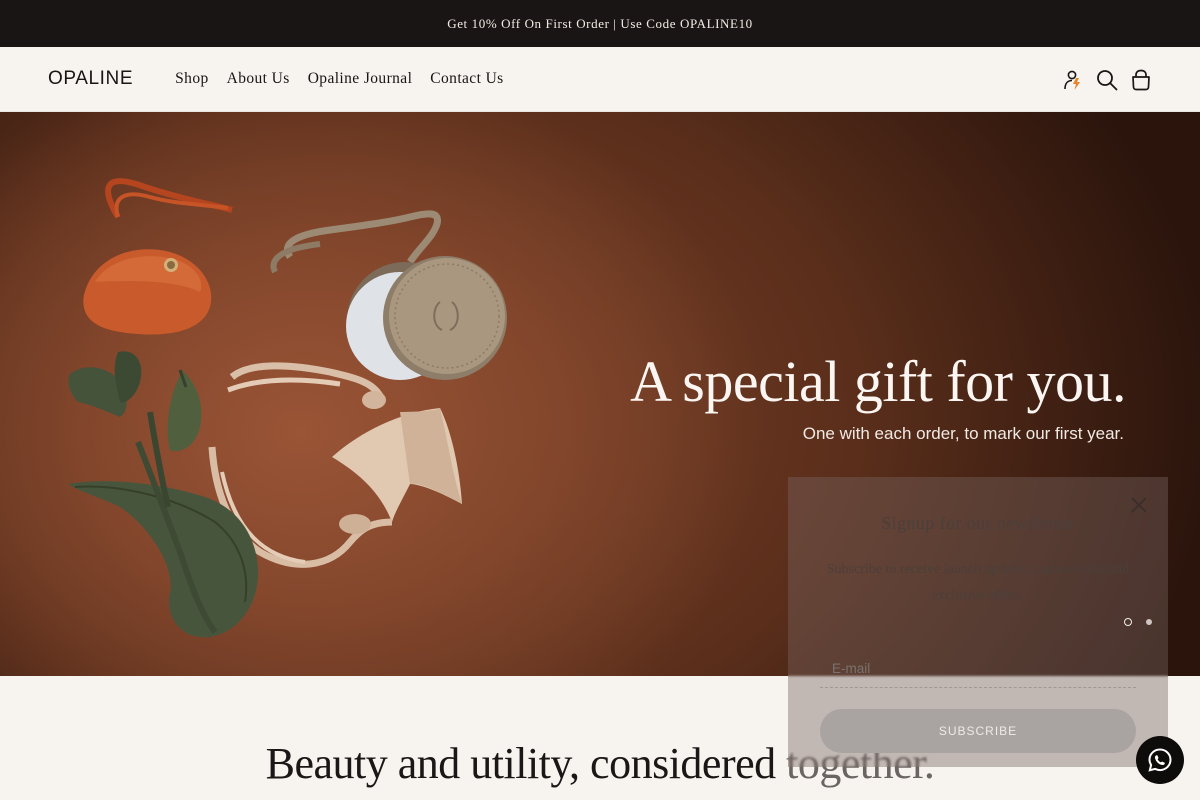 The width and height of the screenshot is (1200, 800). I want to click on nav-contact-us: Contact Us, so click(466, 79).